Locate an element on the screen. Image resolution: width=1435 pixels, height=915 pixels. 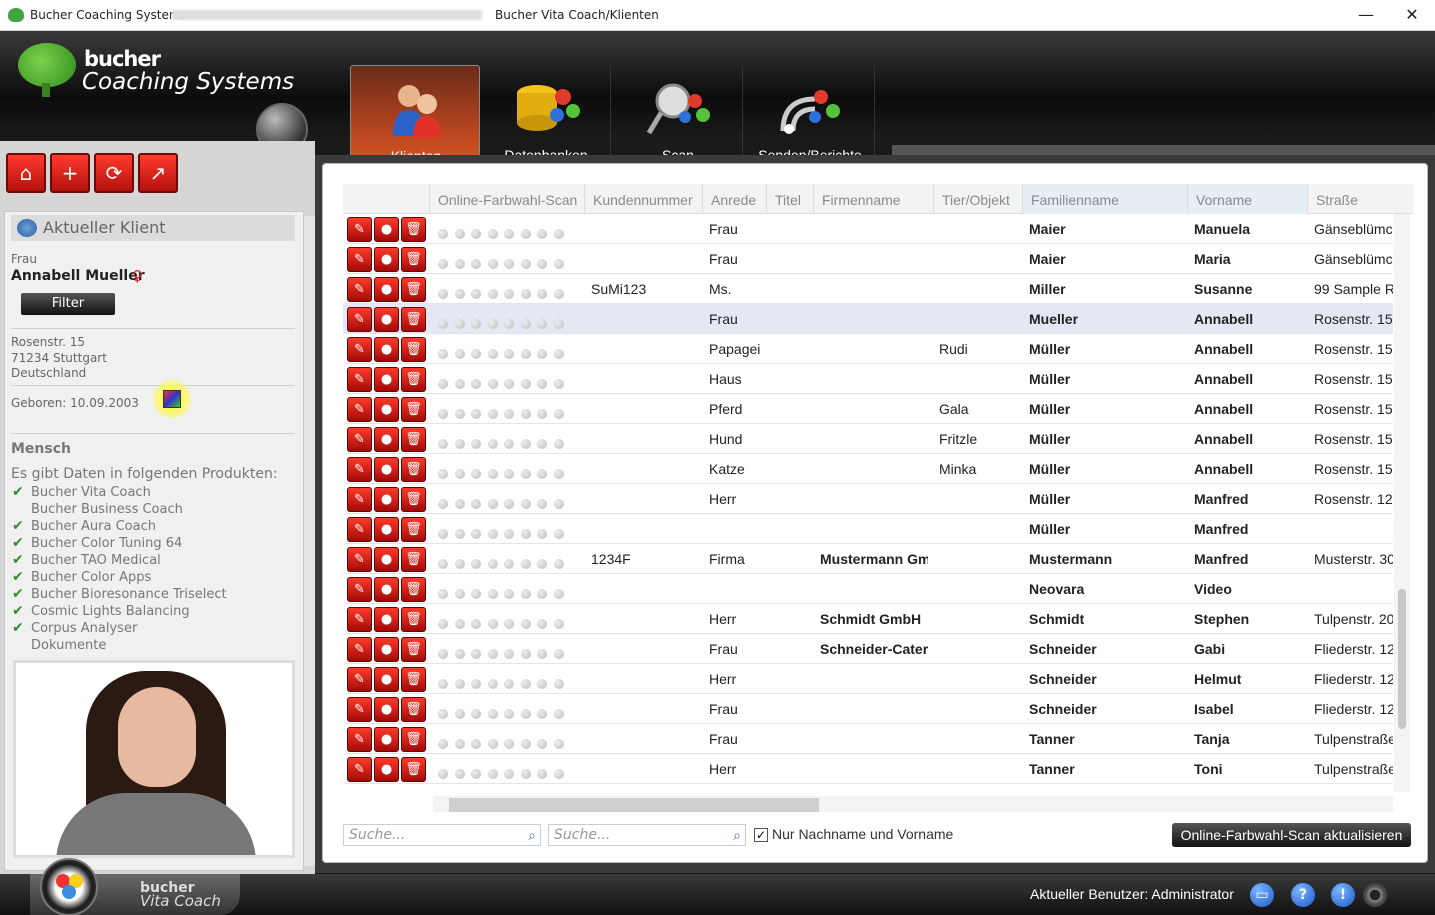
vertical-scrollbar is located at coordinates (1402, 503).